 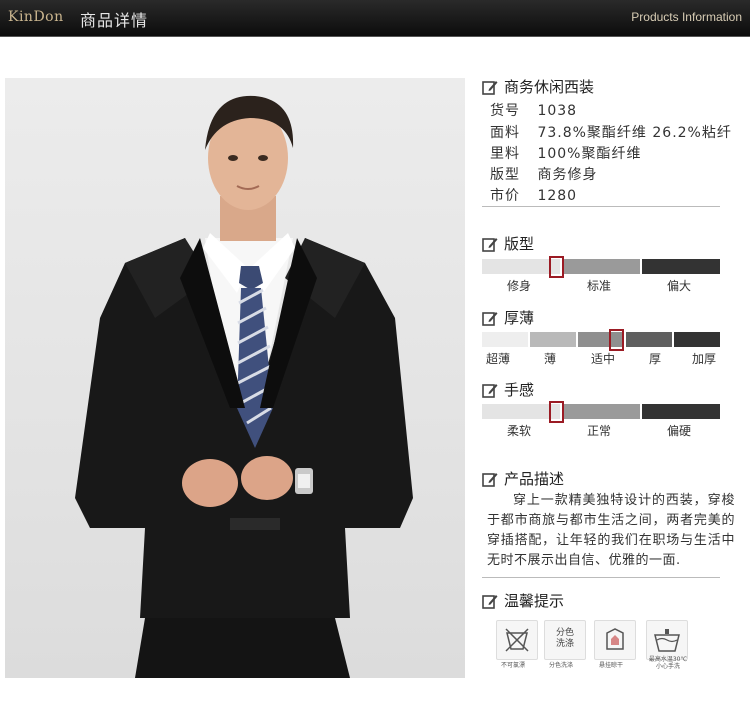 What do you see at coordinates (505, 154) in the screenshot?
I see `spec-key: 里料` at bounding box center [505, 154].